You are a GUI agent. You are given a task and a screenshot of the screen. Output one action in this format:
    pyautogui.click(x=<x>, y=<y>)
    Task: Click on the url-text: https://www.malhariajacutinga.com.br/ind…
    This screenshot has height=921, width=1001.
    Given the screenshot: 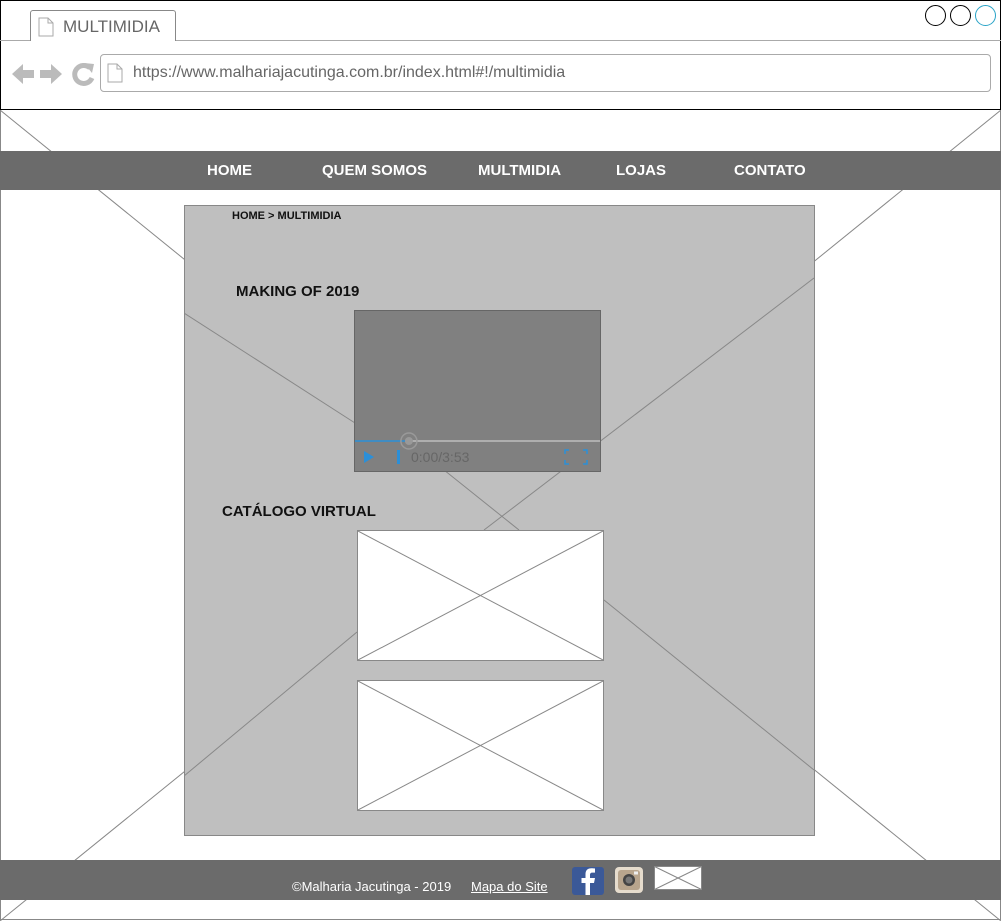 What is the action you would take?
    pyautogui.click(x=349, y=73)
    